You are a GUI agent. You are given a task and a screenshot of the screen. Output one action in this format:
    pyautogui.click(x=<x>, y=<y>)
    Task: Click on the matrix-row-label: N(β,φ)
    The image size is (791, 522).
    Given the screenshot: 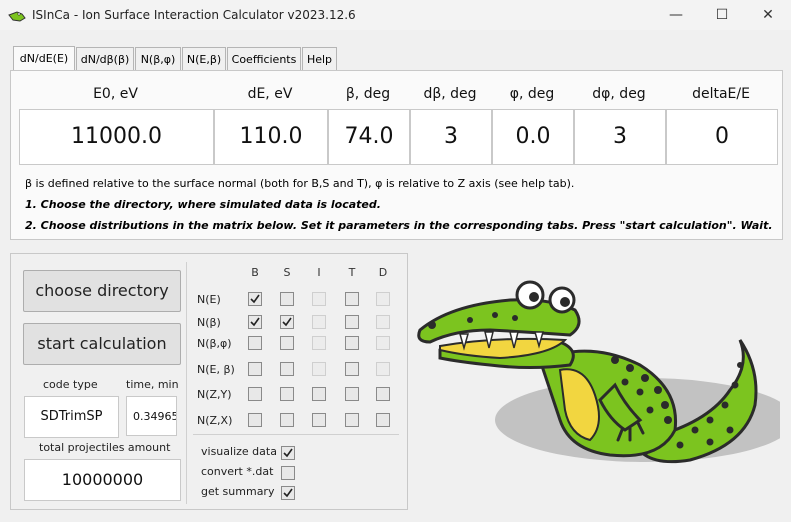 What is the action you would take?
    pyautogui.click(x=214, y=343)
    